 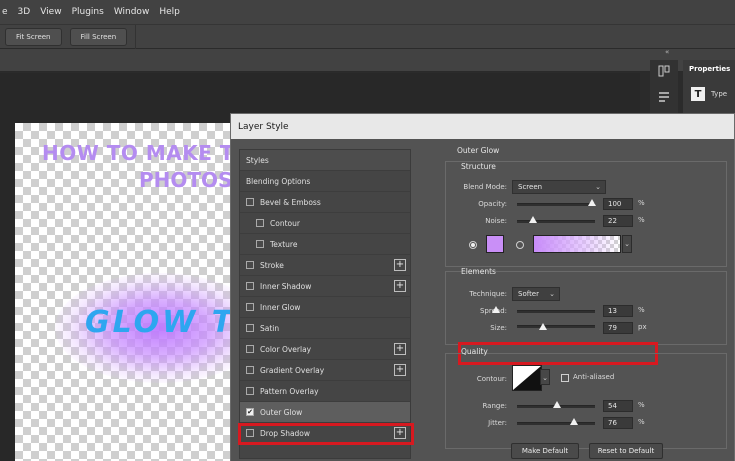 What do you see at coordinates (250, 412) in the screenshot?
I see `style-checkbox: ✔` at bounding box center [250, 412].